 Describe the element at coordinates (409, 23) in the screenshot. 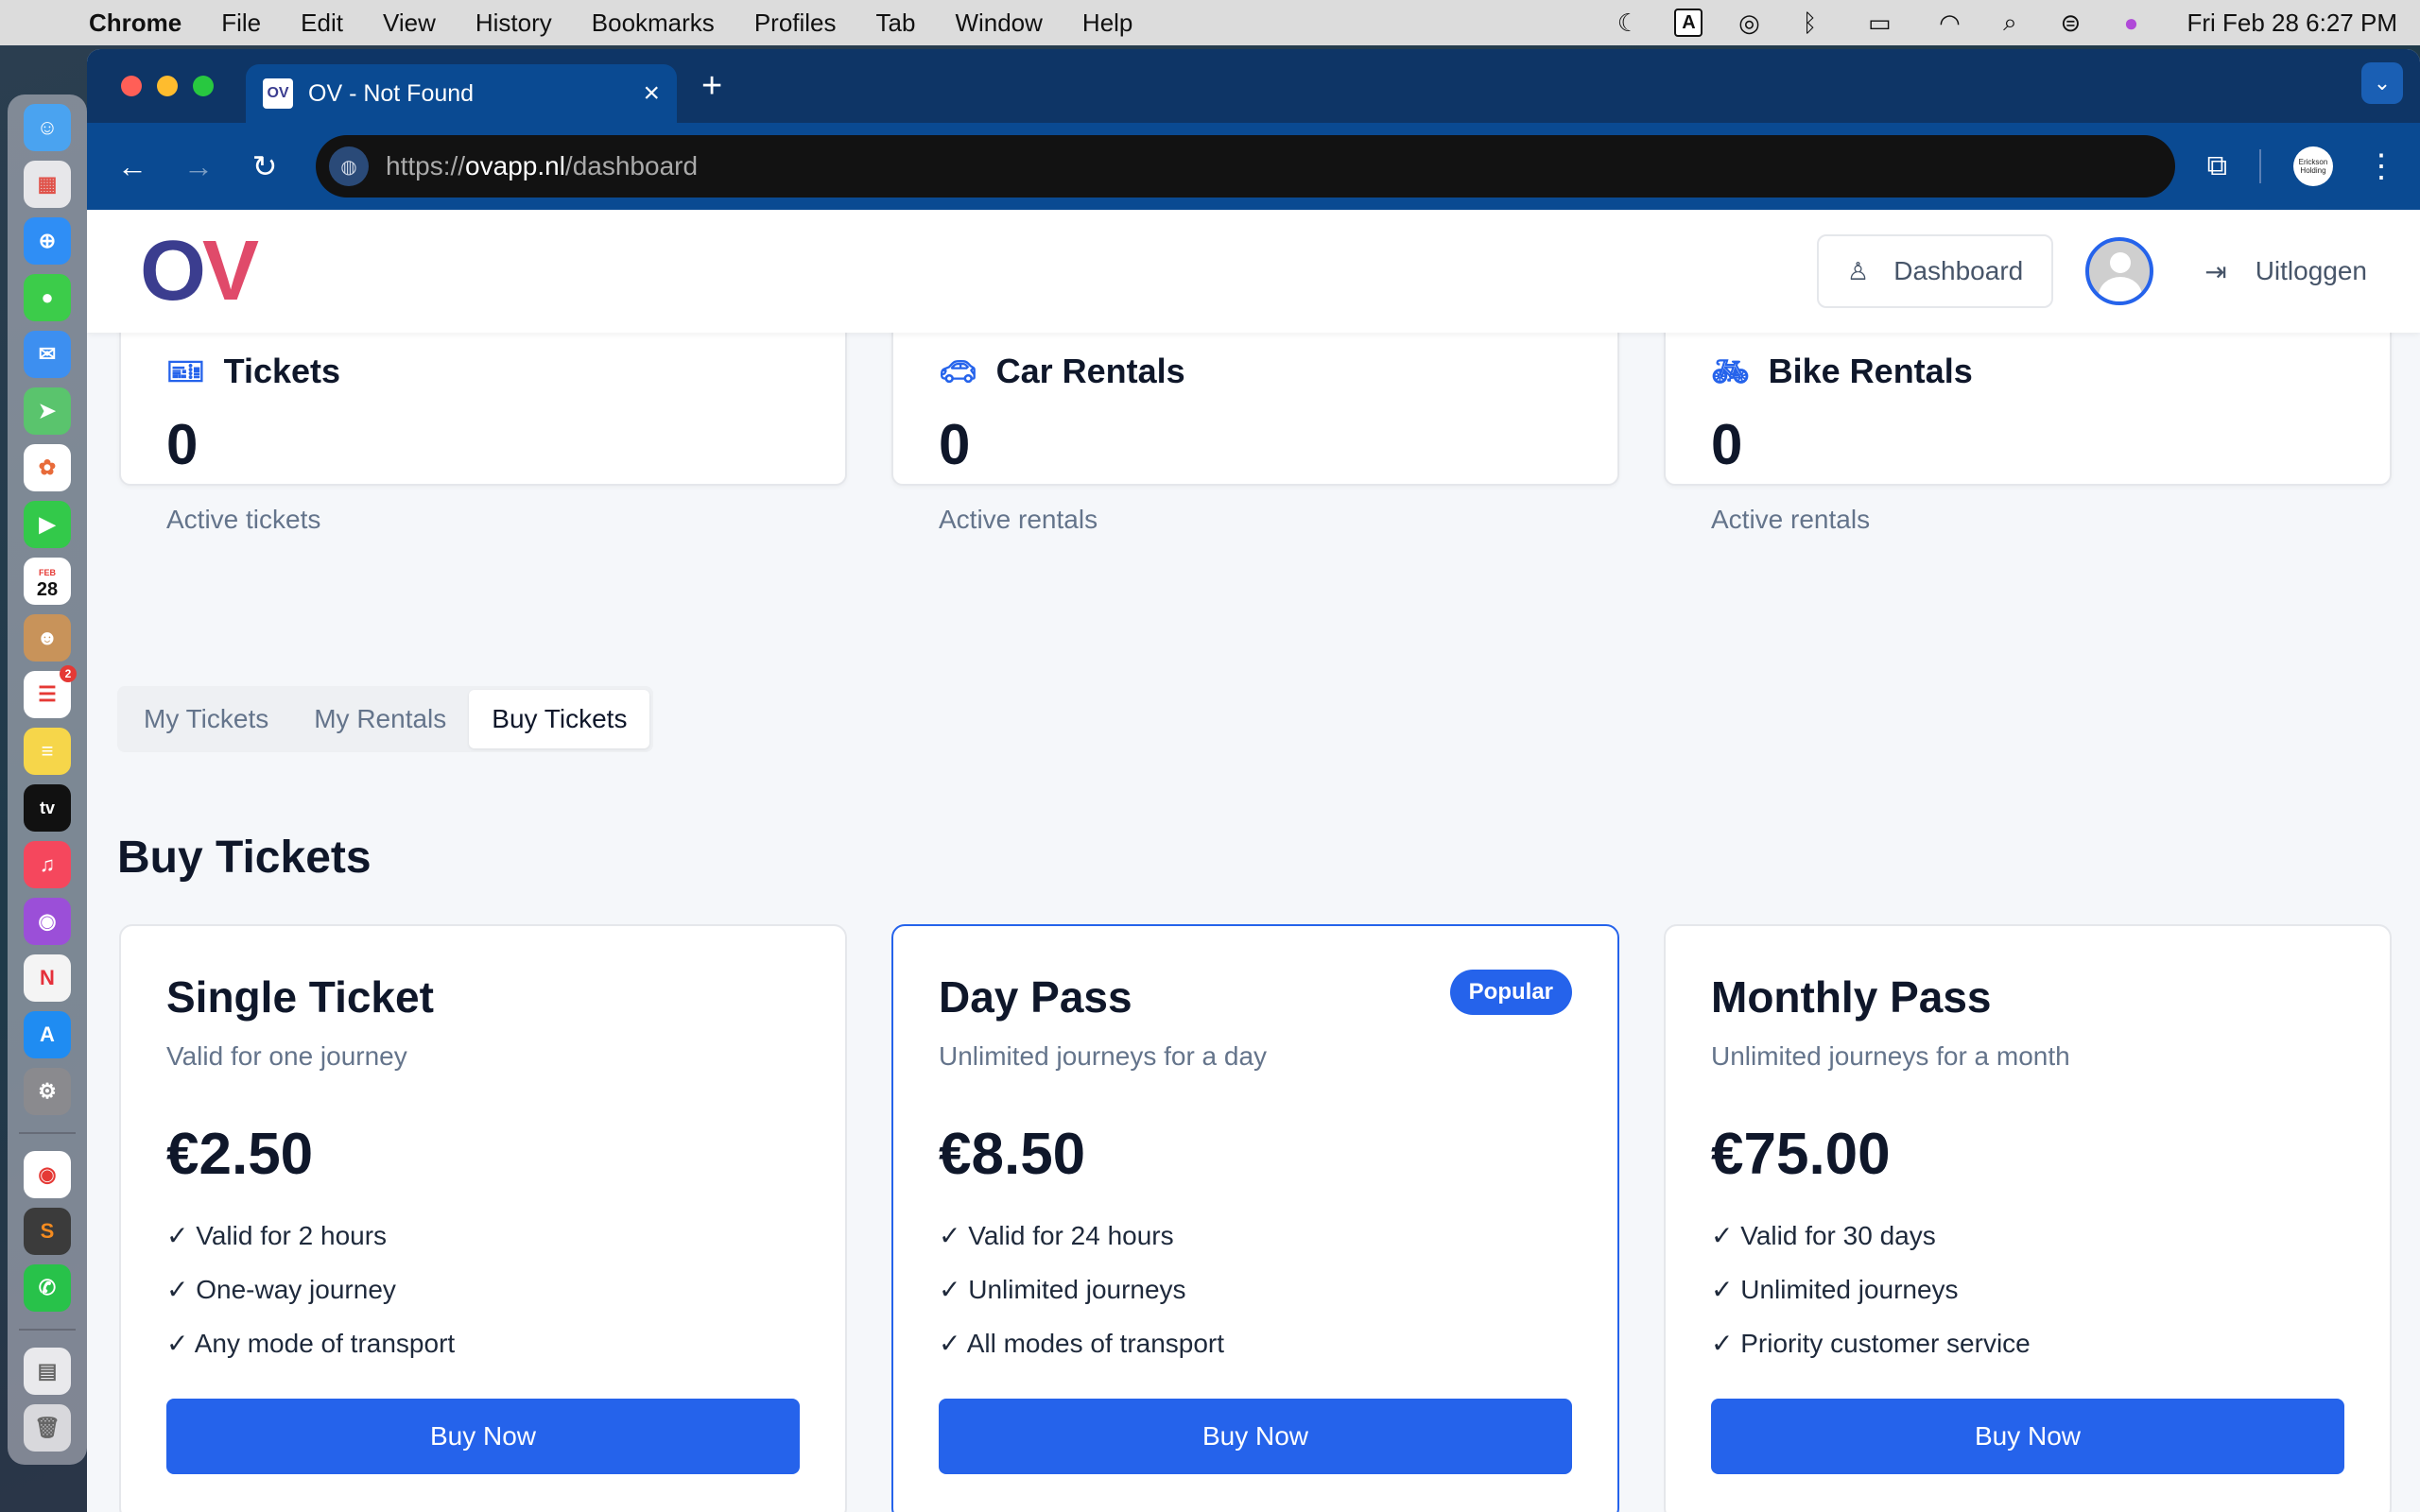

I see `menu-view: View` at that location.